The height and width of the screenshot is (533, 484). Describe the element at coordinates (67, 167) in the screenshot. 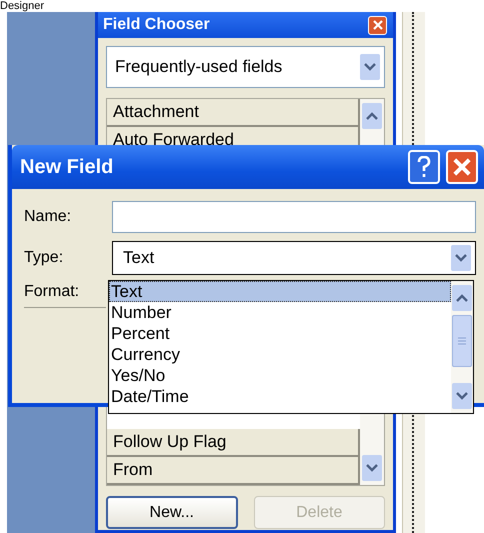

I see `dialog-title: New Field` at that location.